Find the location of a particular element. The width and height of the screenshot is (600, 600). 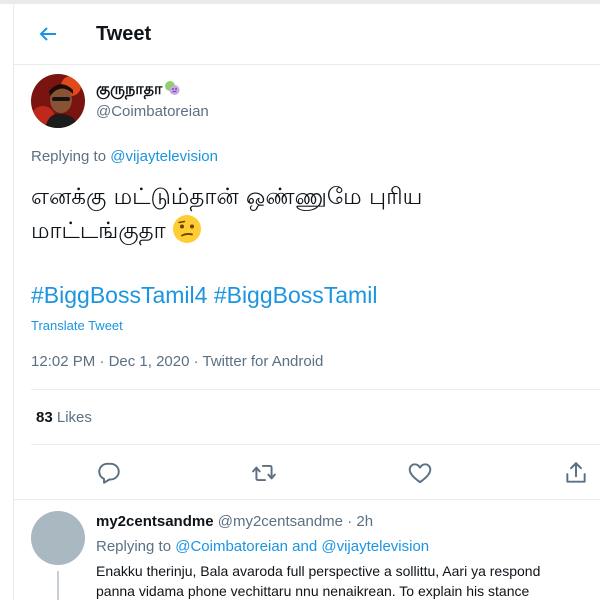

hashtag-link: #BiggBossTamil4 is located at coordinates (119, 295).